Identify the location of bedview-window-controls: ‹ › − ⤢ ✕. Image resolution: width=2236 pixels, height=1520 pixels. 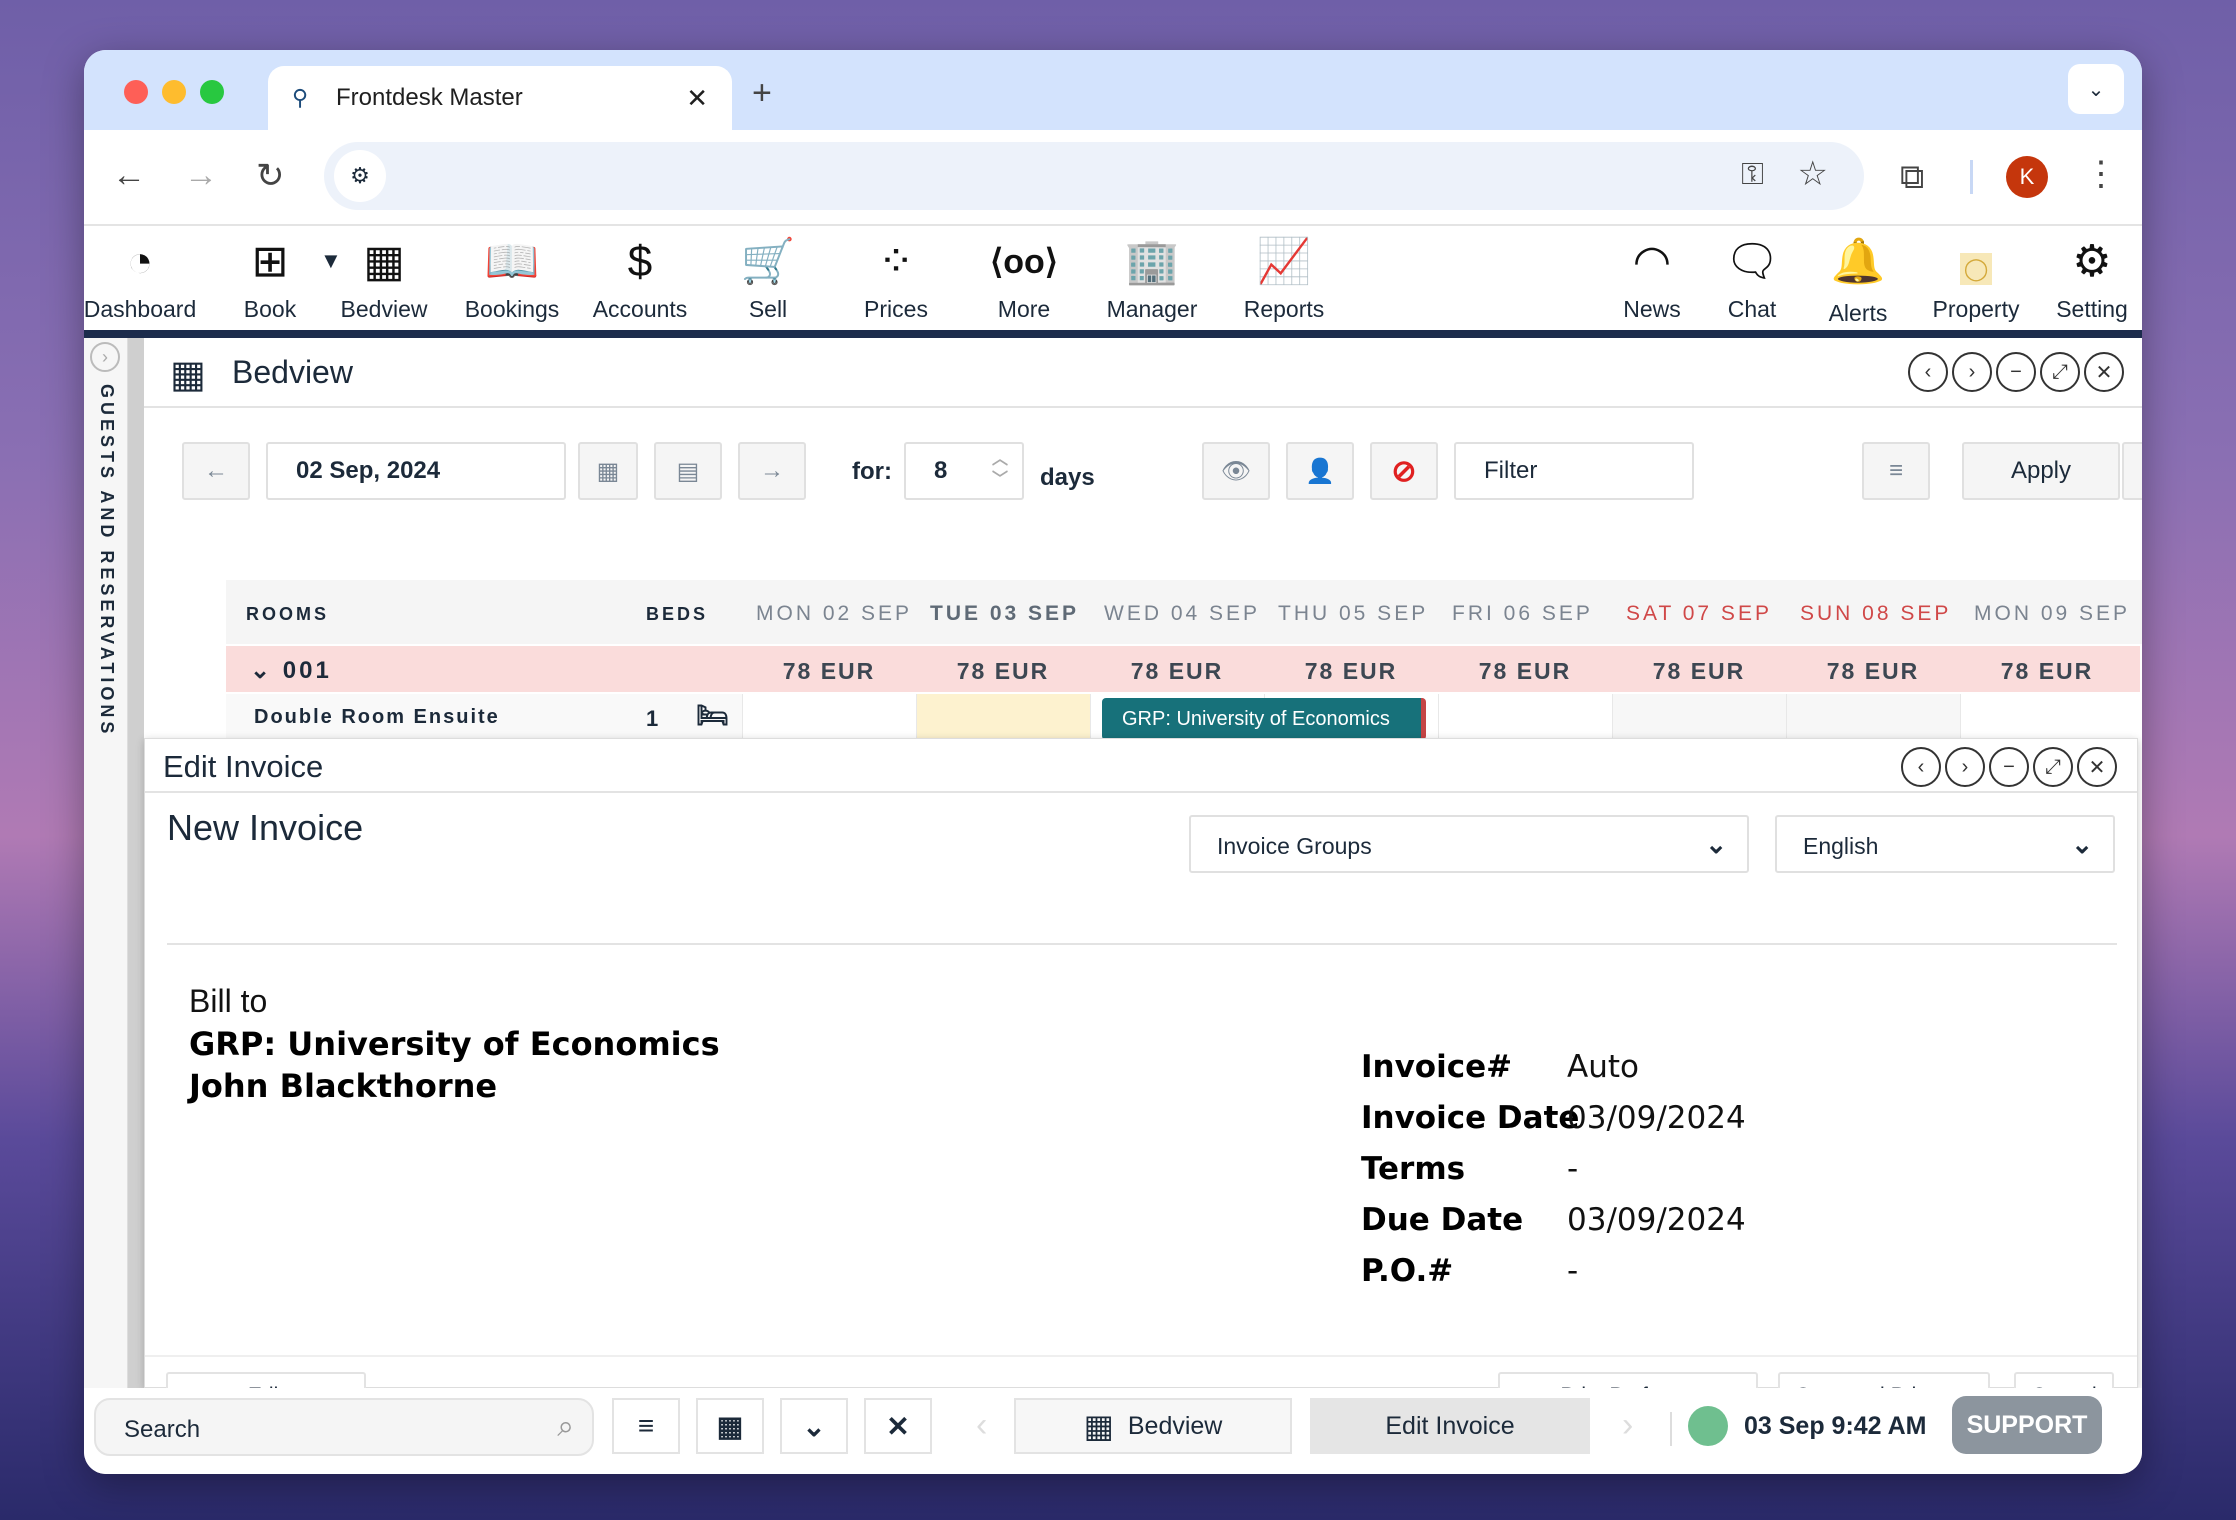
(2016, 372).